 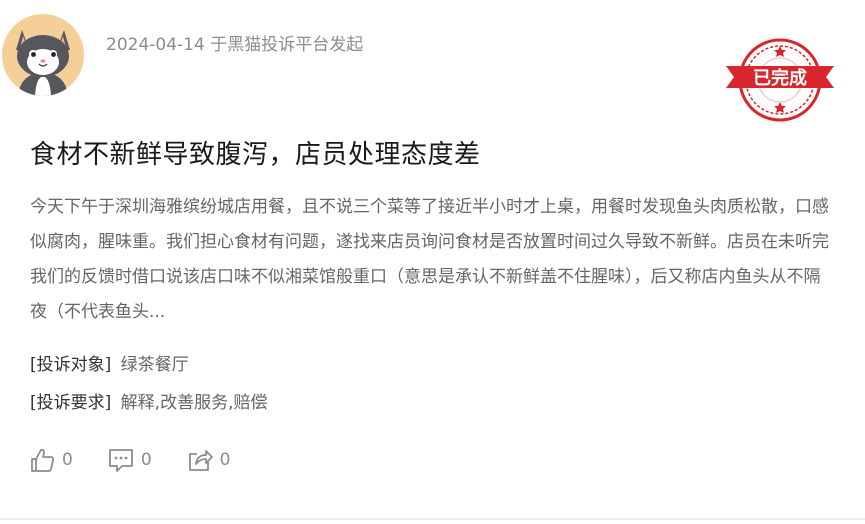 I want to click on post-meta: 2024-04-14 于黑猫投诉平台发起, so click(x=234, y=42).